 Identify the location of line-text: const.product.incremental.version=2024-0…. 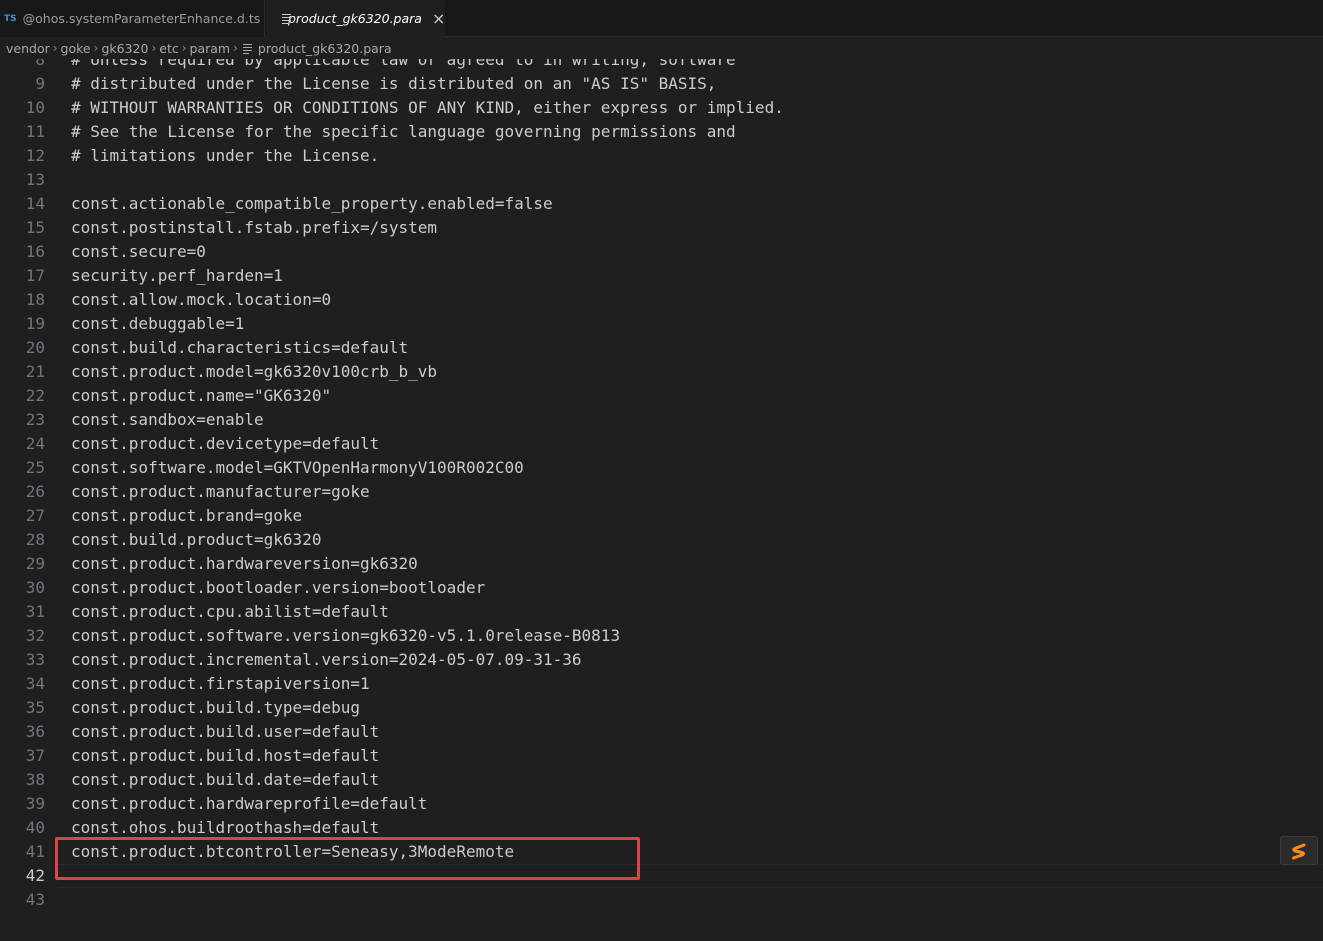
(326, 659).